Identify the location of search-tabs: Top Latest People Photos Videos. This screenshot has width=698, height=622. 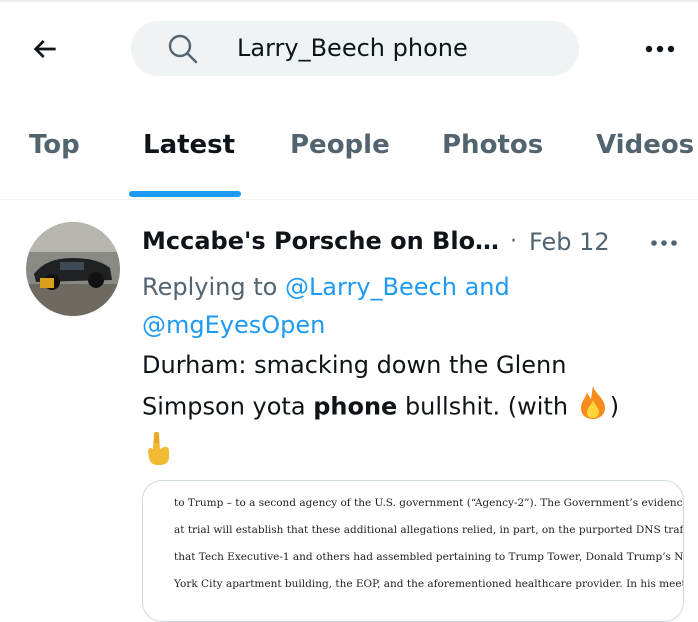
(349, 159).